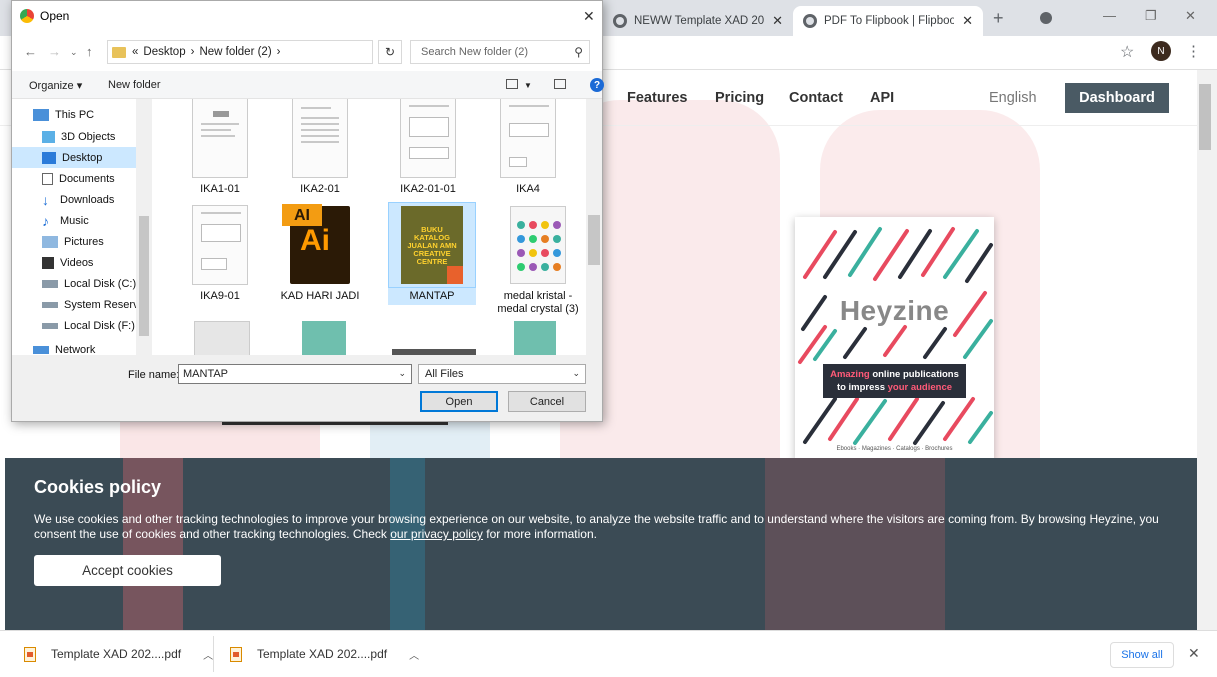 The image size is (1217, 677). I want to click on view-dropdown-icon: ▼, so click(528, 85).